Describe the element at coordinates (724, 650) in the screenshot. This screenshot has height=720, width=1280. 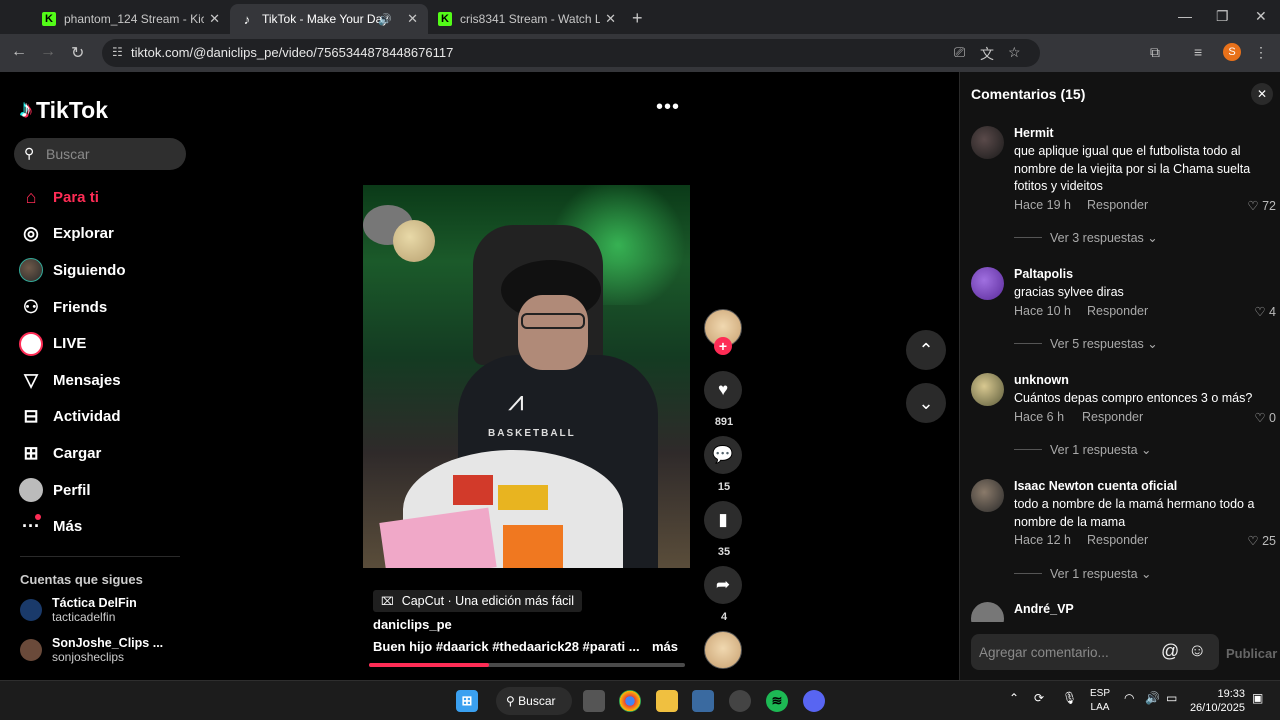
I see `sound-avatar-button` at that location.